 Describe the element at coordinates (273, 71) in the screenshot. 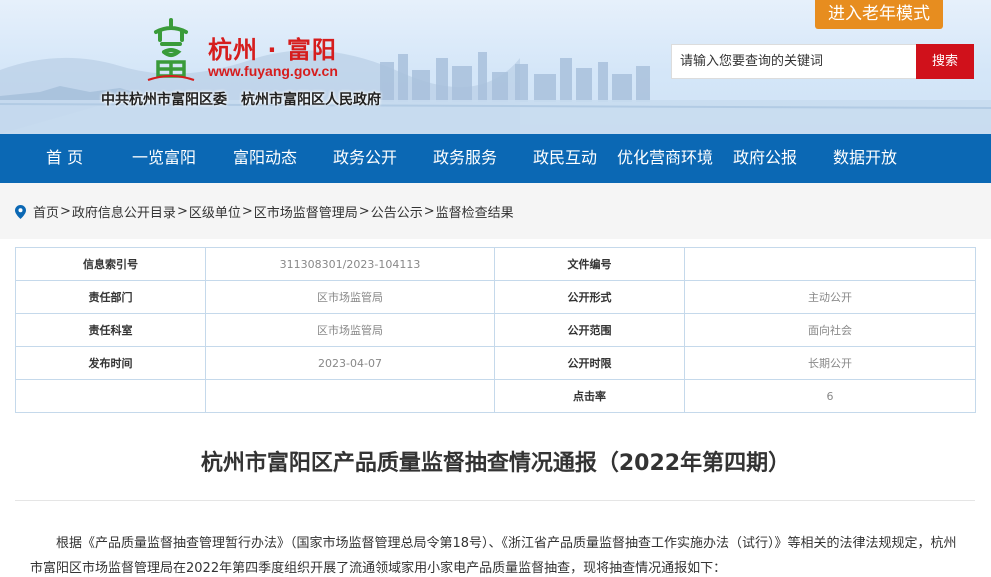

I see `site-url: www.fuyang.gov.cn` at that location.